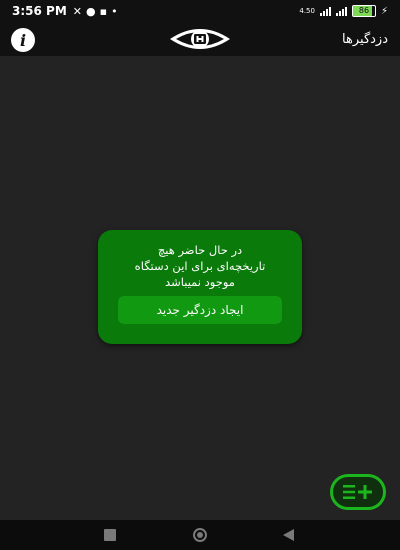 This screenshot has height=550, width=400. Describe the element at coordinates (307, 11) in the screenshot. I see `network-speed: 4.50` at that location.